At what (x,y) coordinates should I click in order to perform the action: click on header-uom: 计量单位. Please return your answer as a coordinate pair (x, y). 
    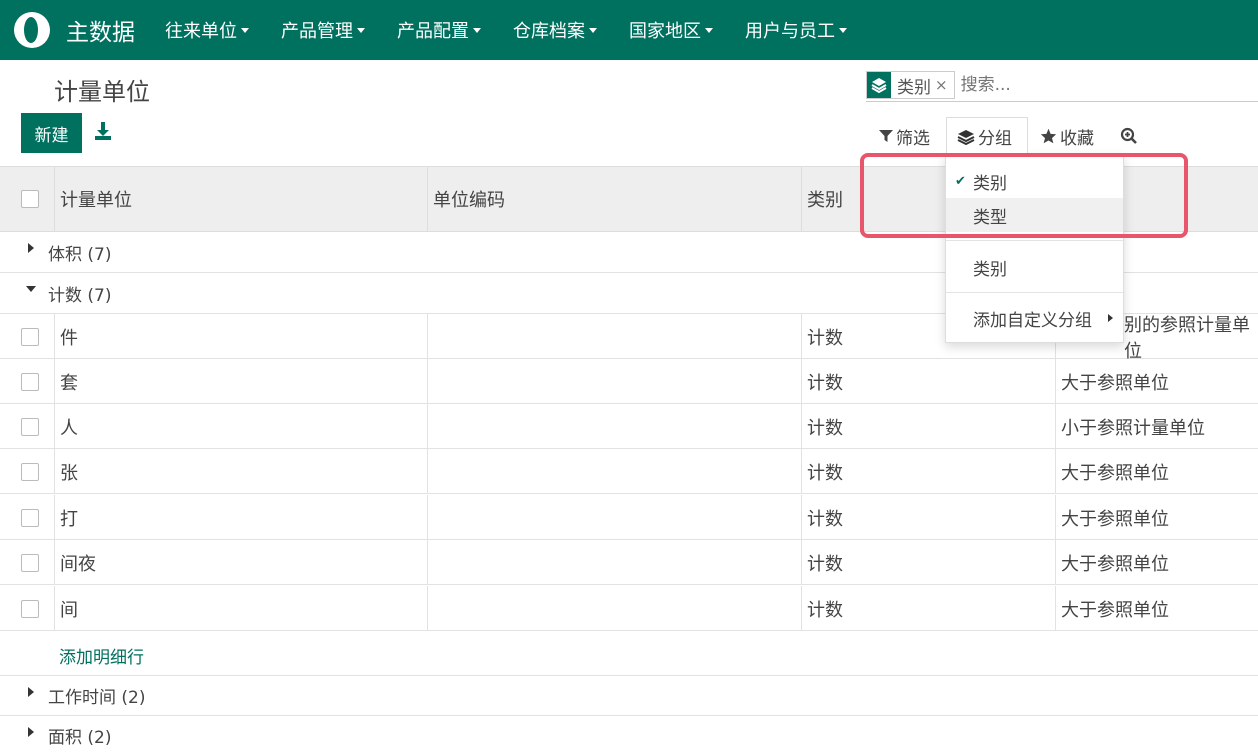
    Looking at the image, I should click on (96, 199).